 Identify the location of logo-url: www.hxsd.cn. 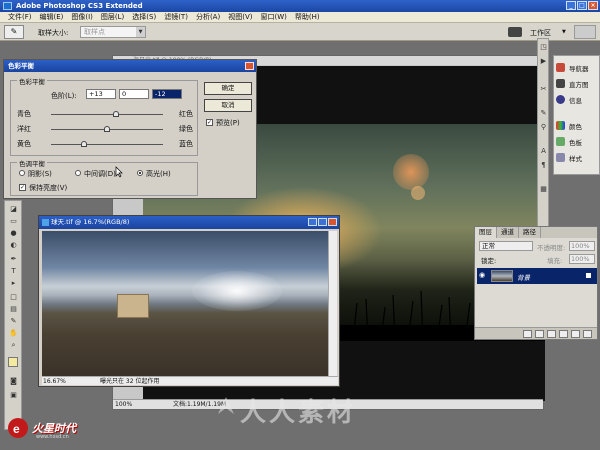
(52, 437).